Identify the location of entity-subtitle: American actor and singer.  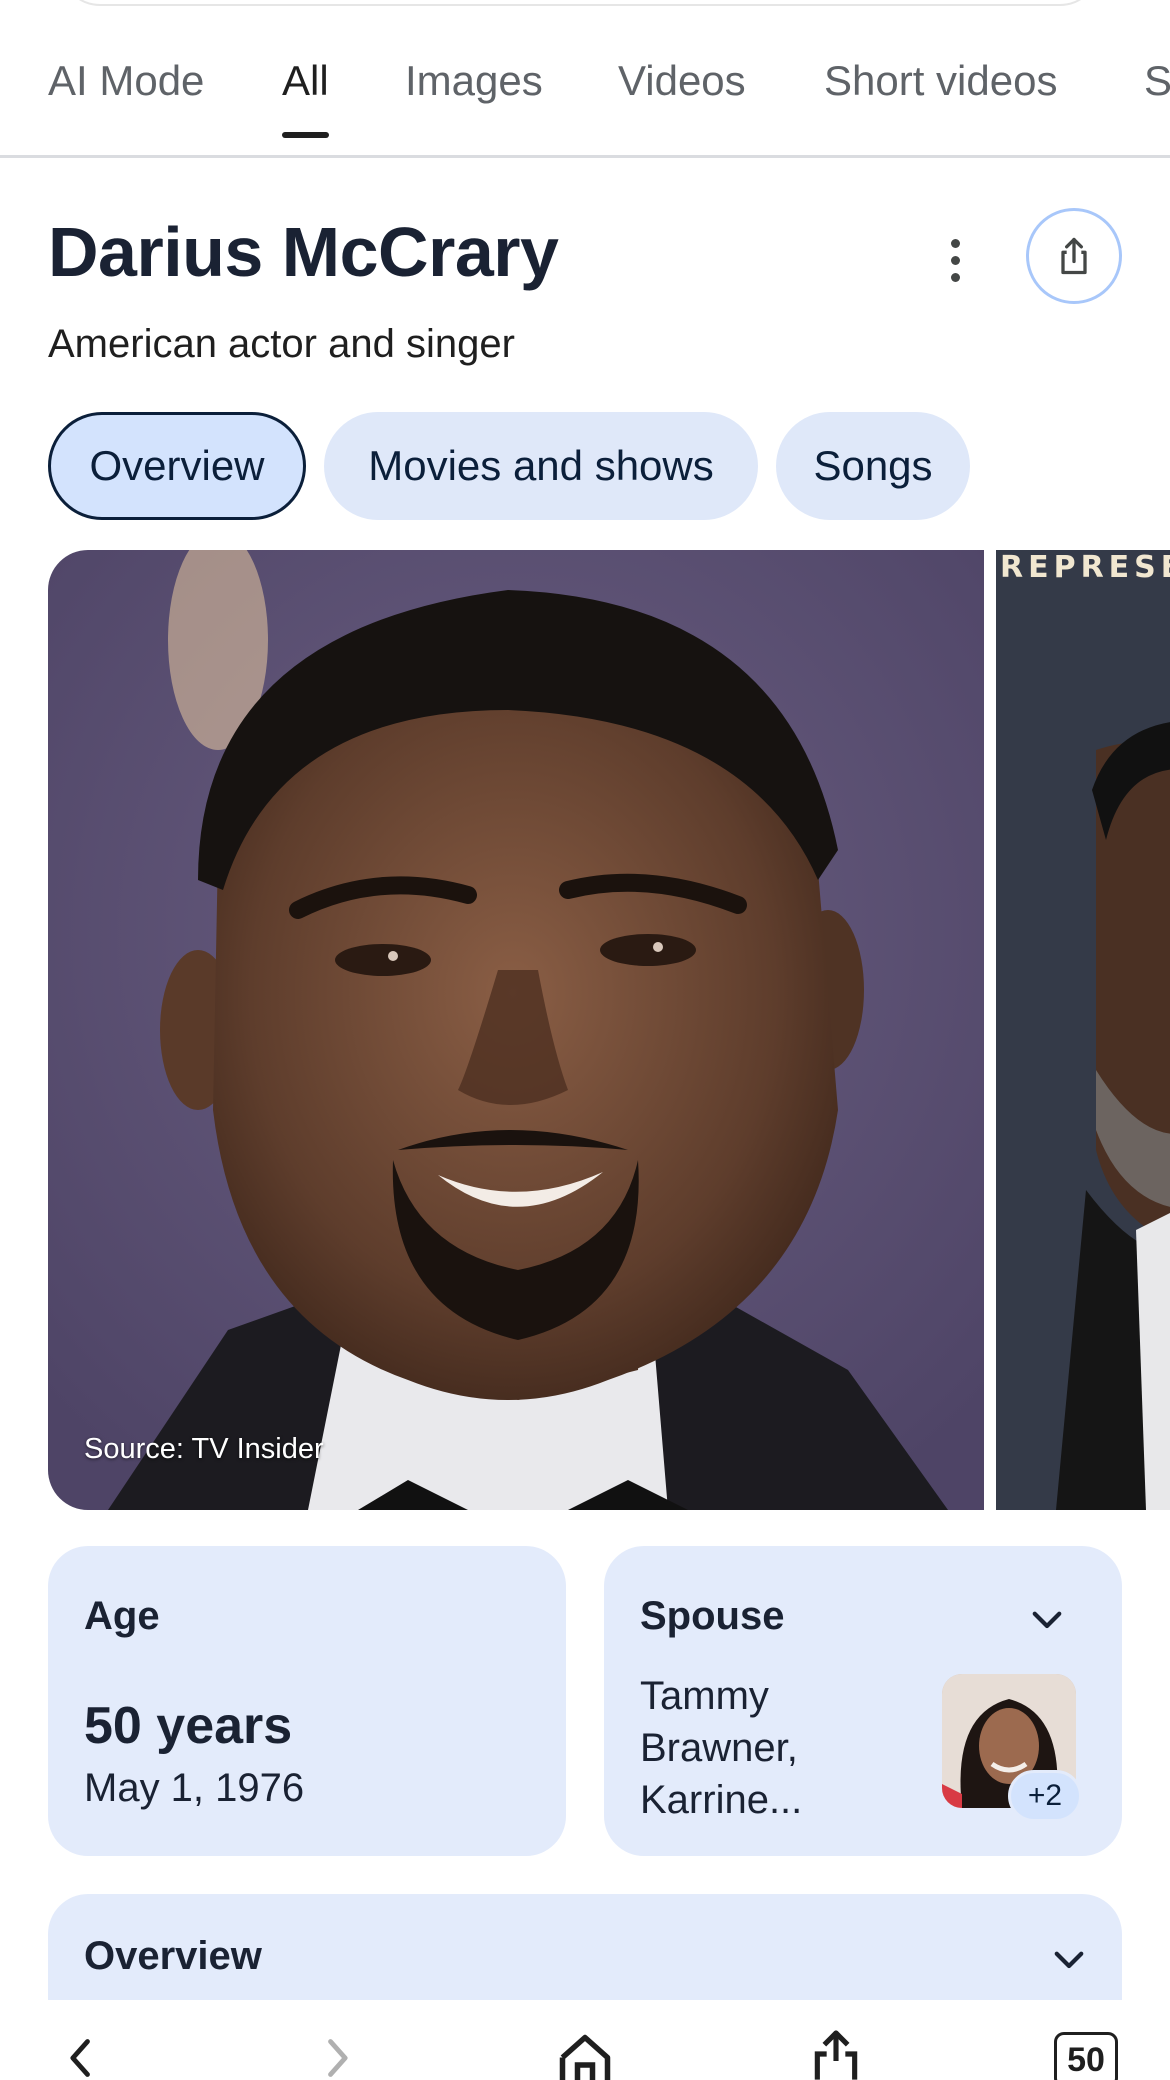
(281, 344).